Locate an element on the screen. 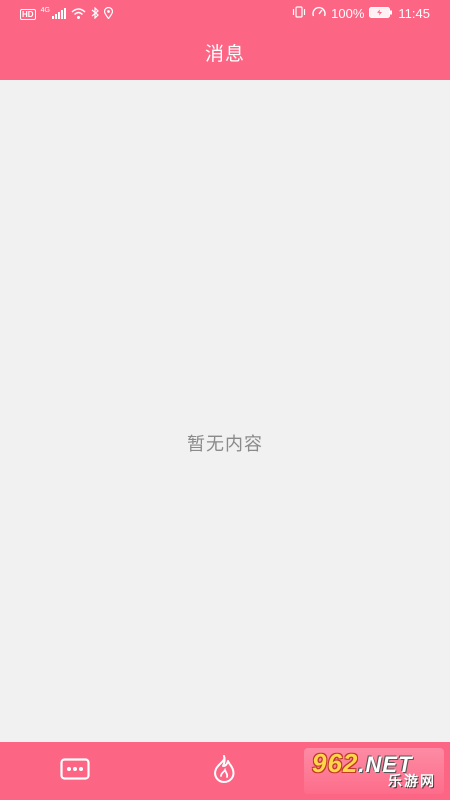  network-type-label: 4G is located at coordinates (45, 10).